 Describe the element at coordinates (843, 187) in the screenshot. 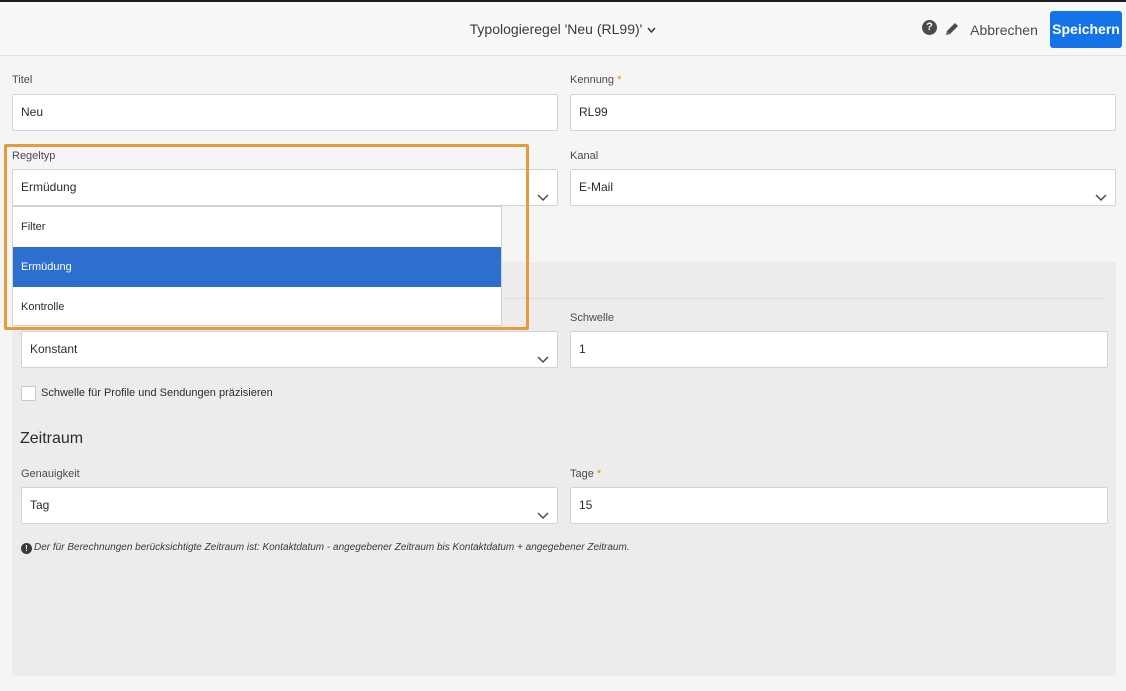

I see `kanal-select: E-Mail` at that location.